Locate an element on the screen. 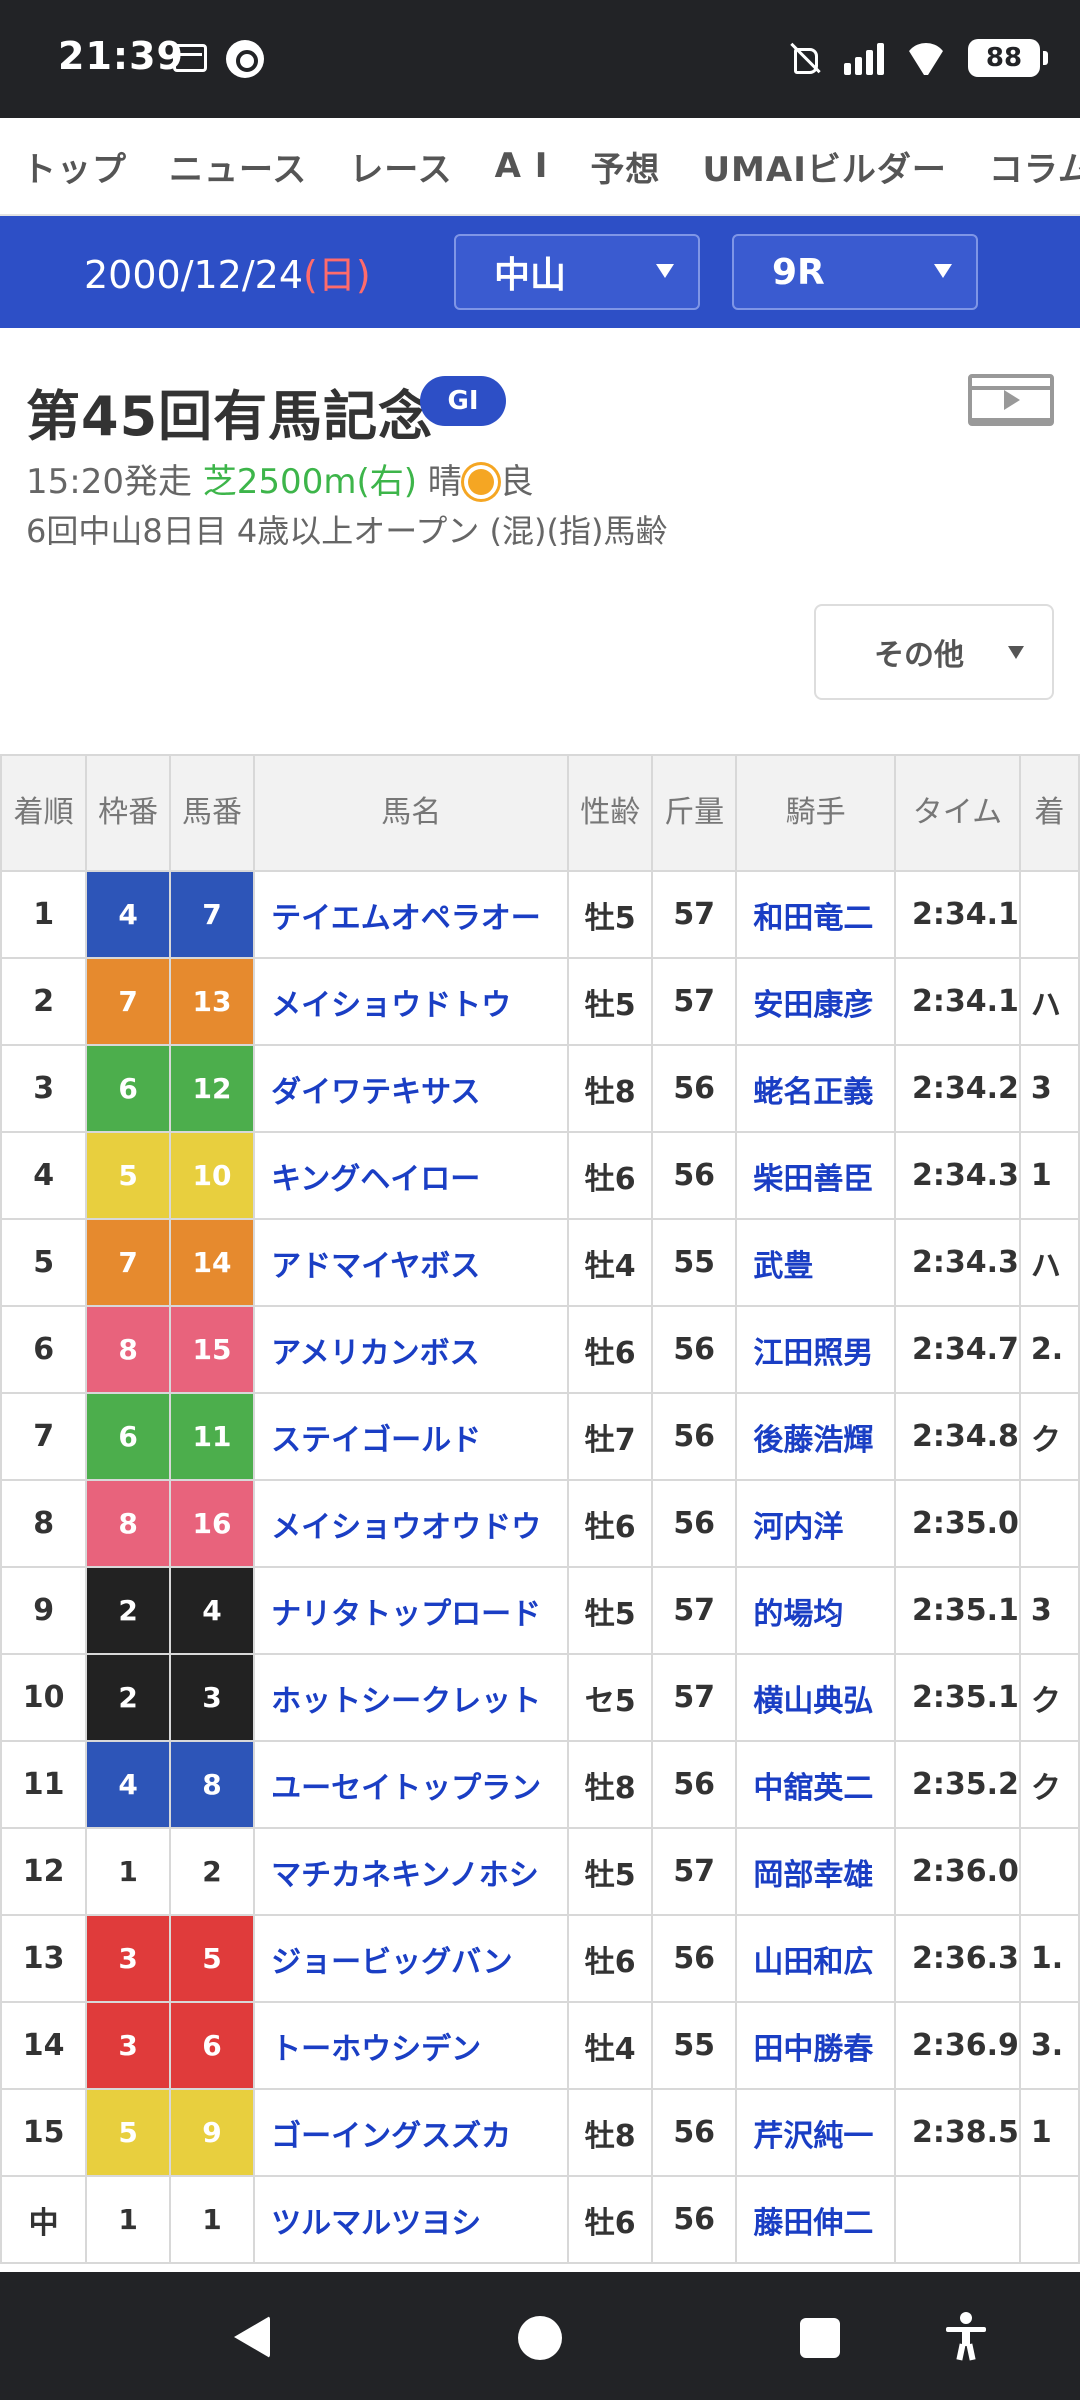 The image size is (1080, 2400). horse-name-link: マチカネキンノホシ is located at coordinates (411, 1871).